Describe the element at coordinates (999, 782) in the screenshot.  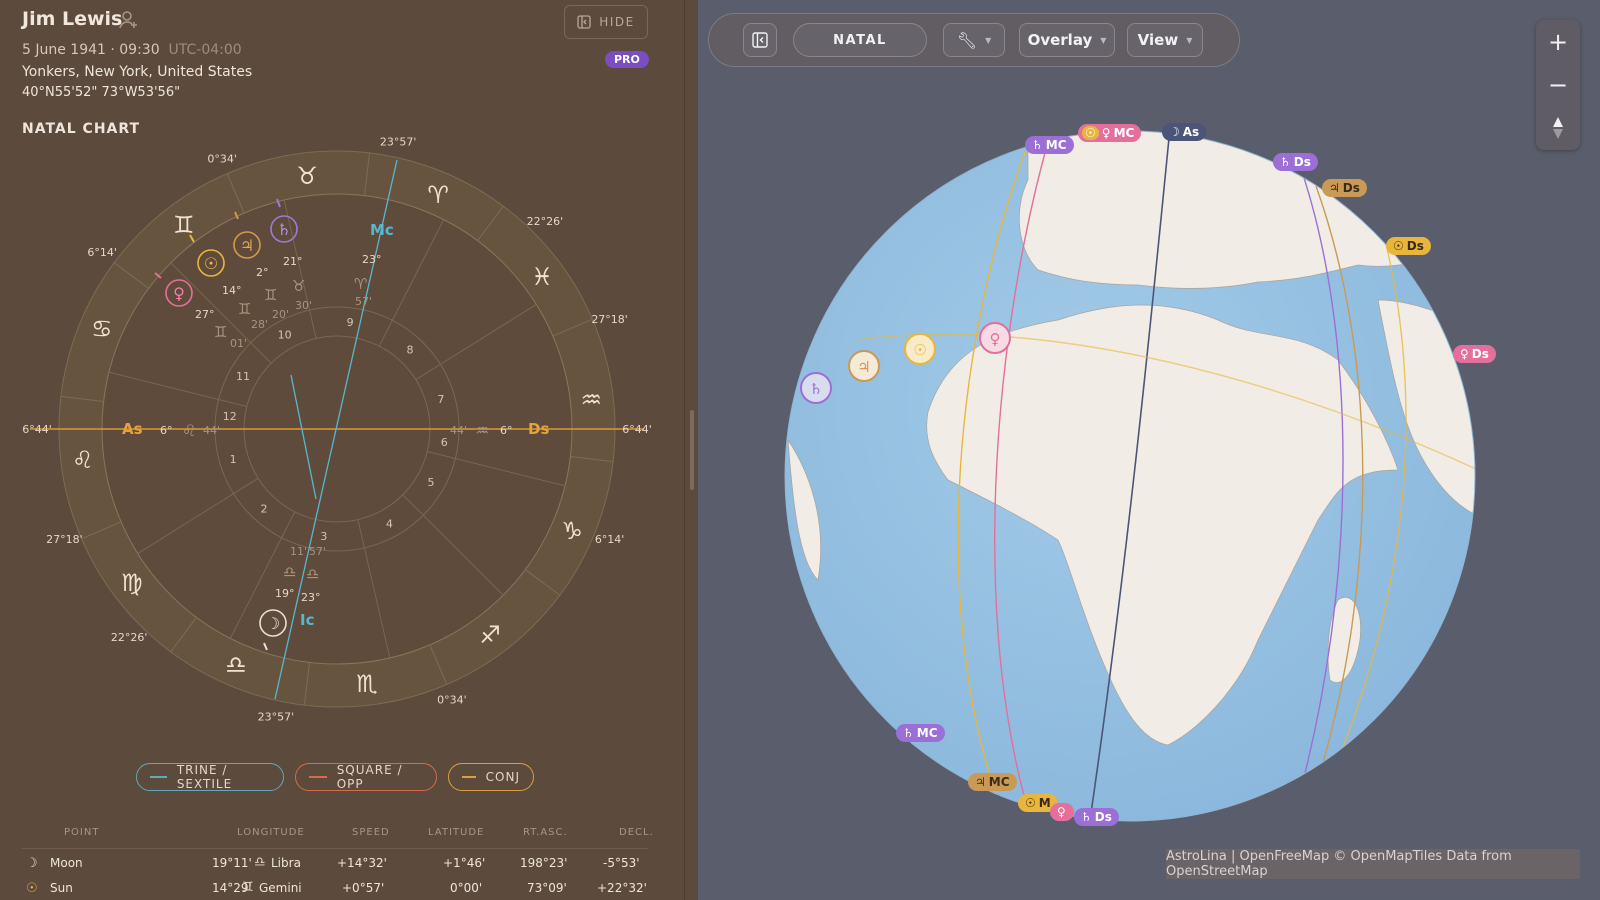
I see `jupiter-mc-bottom-label: MC` at that location.